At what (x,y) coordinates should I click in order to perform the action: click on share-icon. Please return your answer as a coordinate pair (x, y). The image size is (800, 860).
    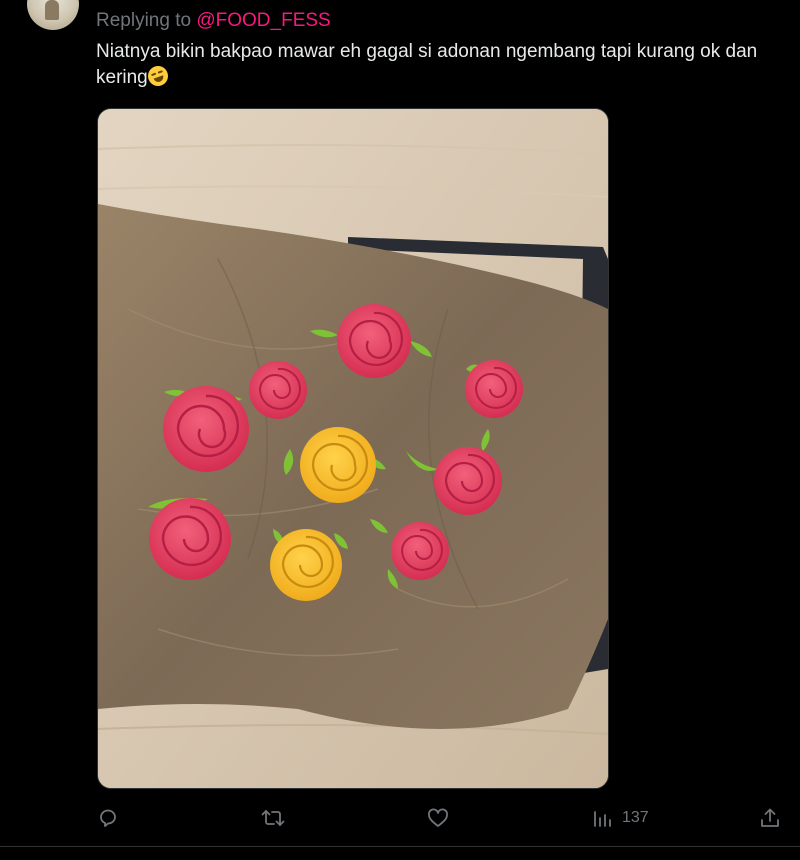
    Looking at the image, I should click on (770, 817).